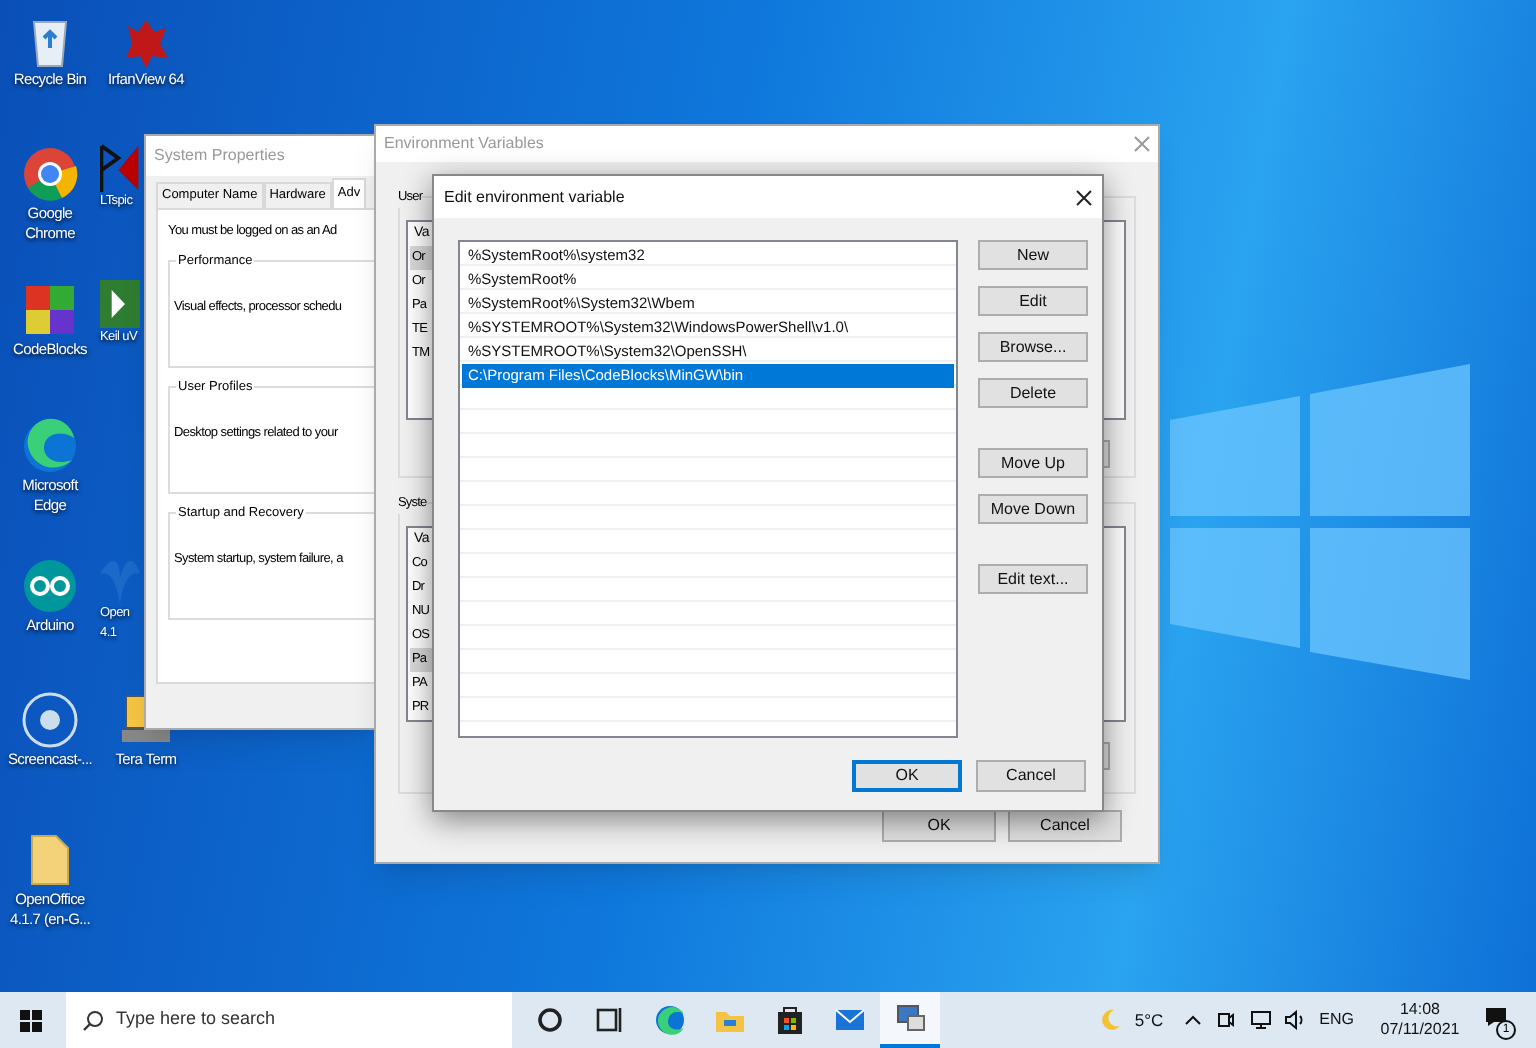 Image resolution: width=1536 pixels, height=1048 pixels. What do you see at coordinates (1033, 301) in the screenshot?
I see `action-button: Edit` at bounding box center [1033, 301].